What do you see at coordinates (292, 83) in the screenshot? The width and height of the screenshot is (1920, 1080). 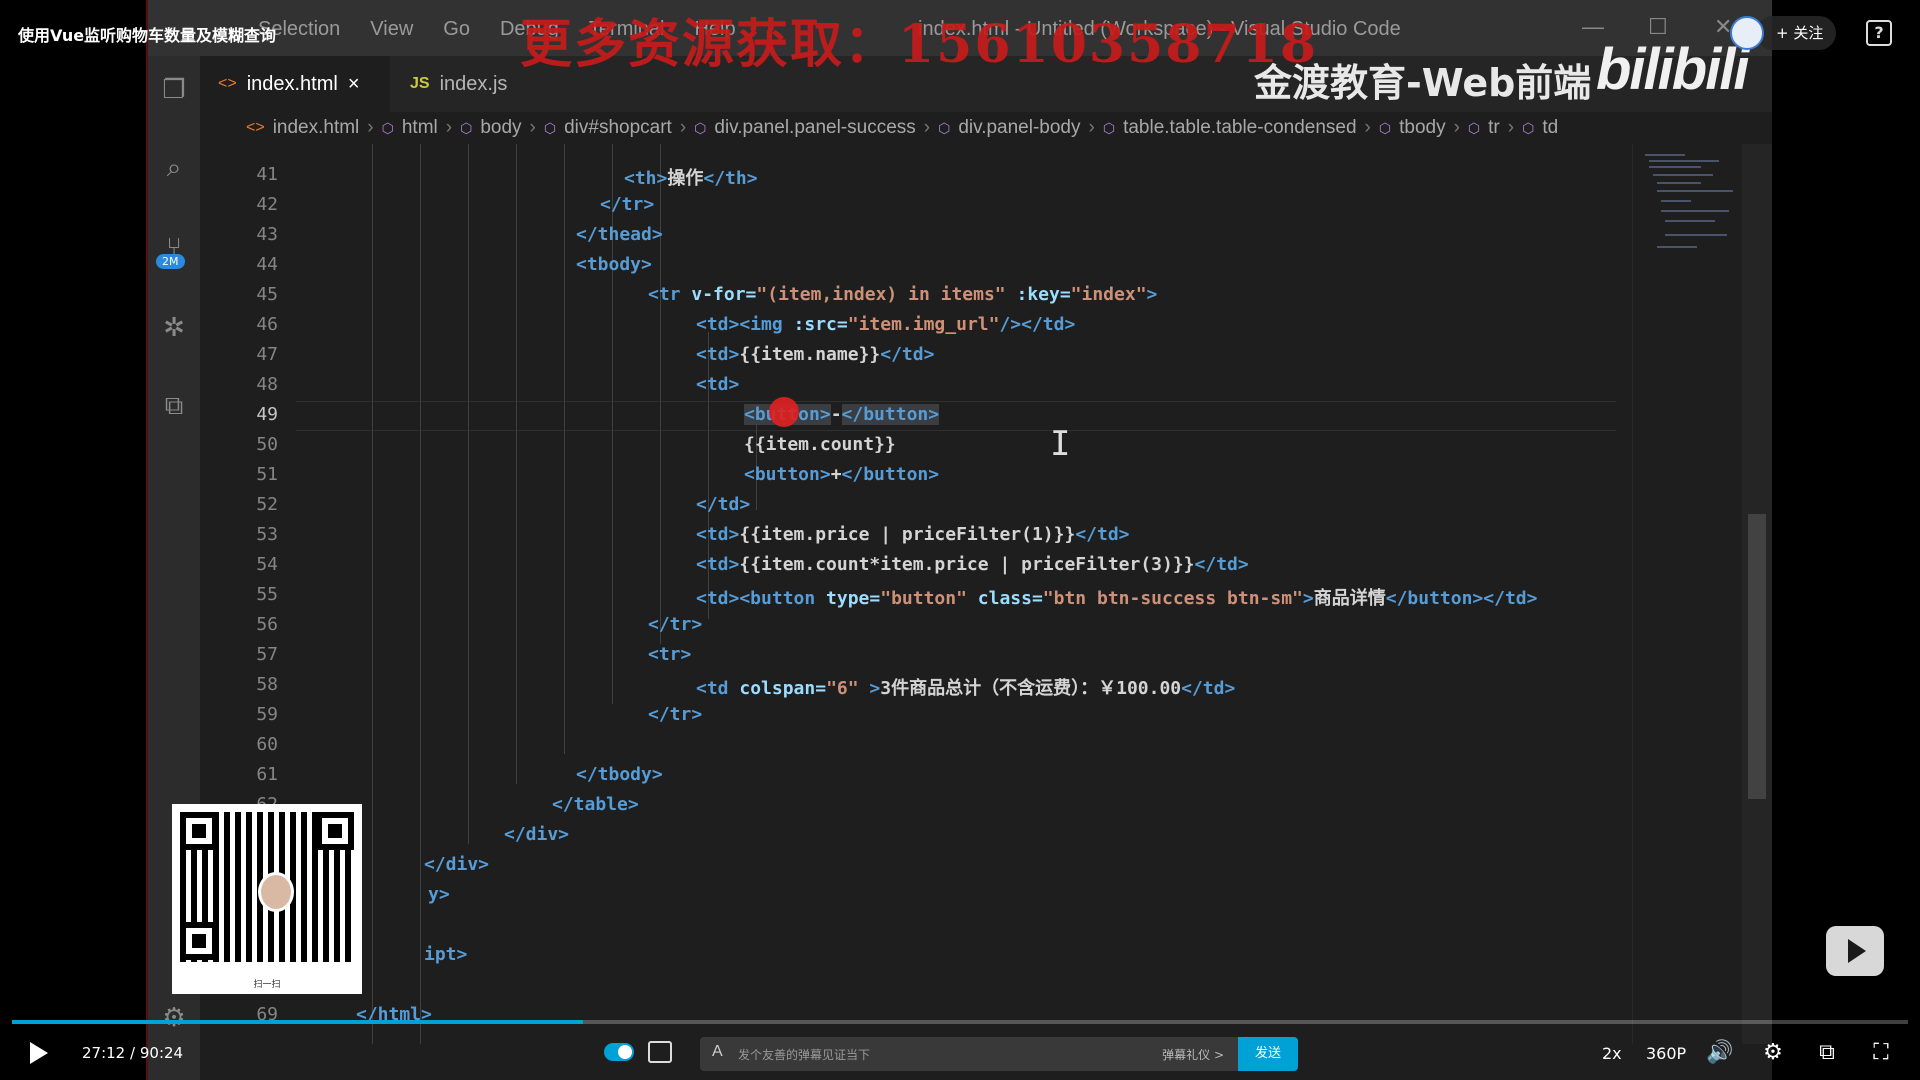 I see `tab-label: index.html` at bounding box center [292, 83].